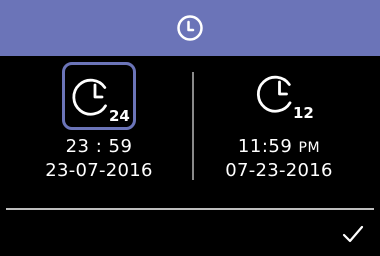  What do you see at coordinates (99, 170) in the screenshot?
I see `date-24h: 23-07-2016` at bounding box center [99, 170].